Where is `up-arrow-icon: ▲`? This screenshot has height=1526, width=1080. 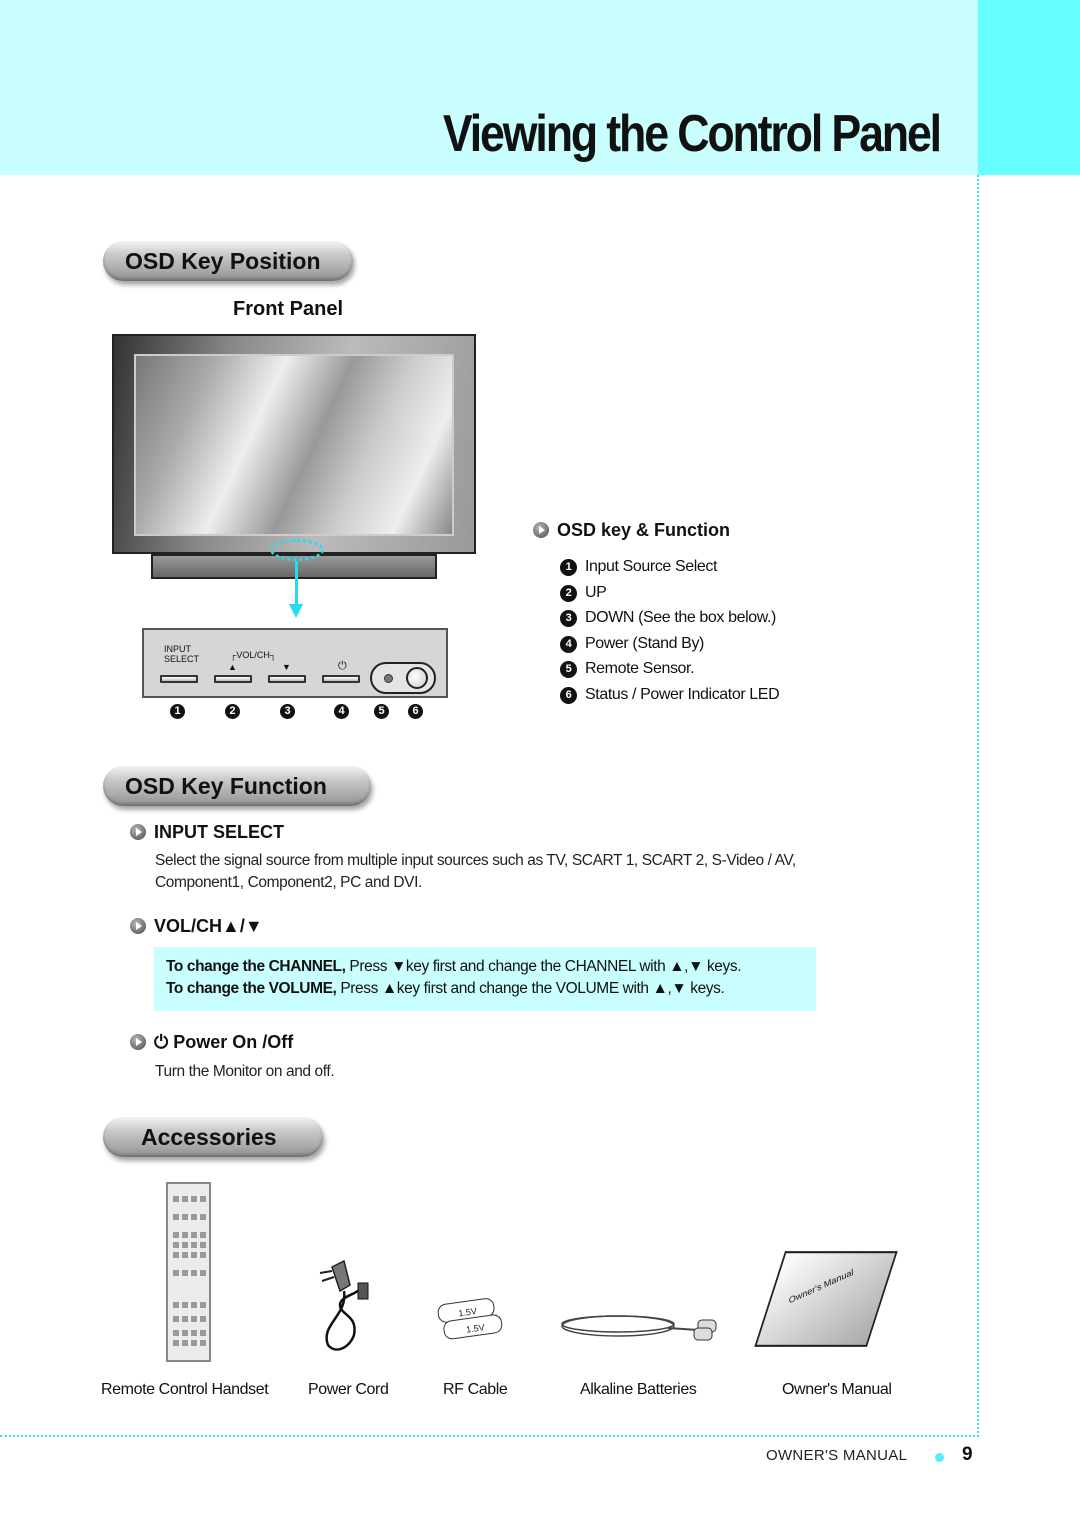
up-arrow-icon: ▲ is located at coordinates (232, 667).